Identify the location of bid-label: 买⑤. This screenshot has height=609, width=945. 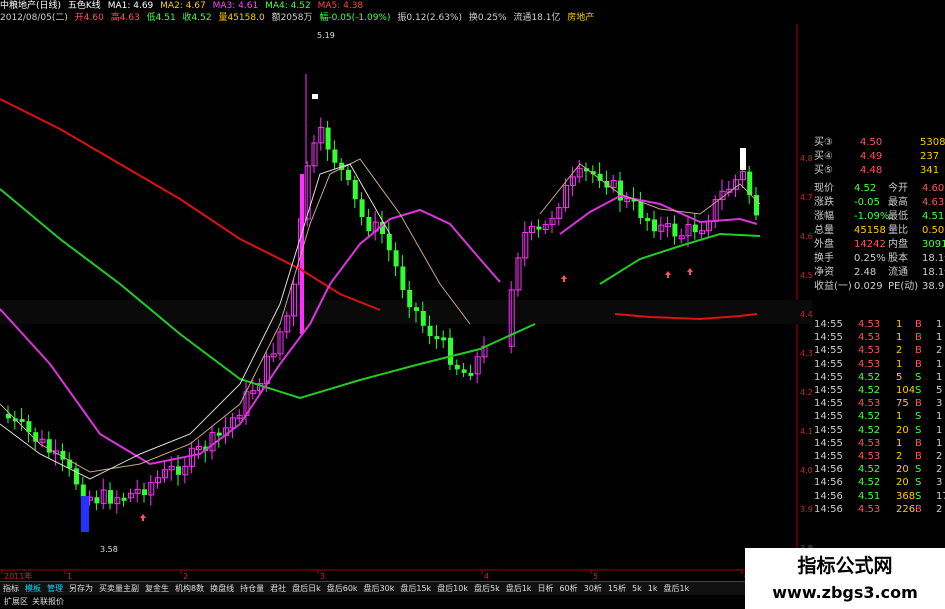
(823, 170).